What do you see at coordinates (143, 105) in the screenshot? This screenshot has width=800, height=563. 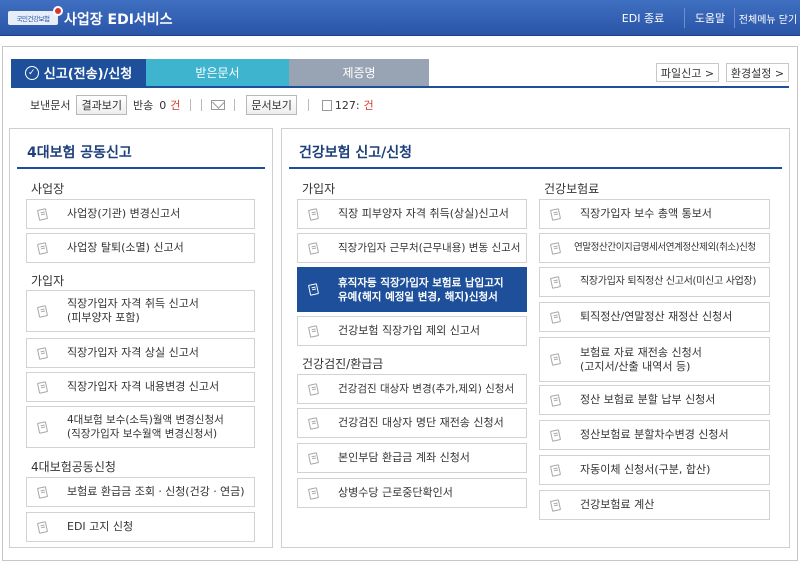 I see `return-label: 반송` at bounding box center [143, 105].